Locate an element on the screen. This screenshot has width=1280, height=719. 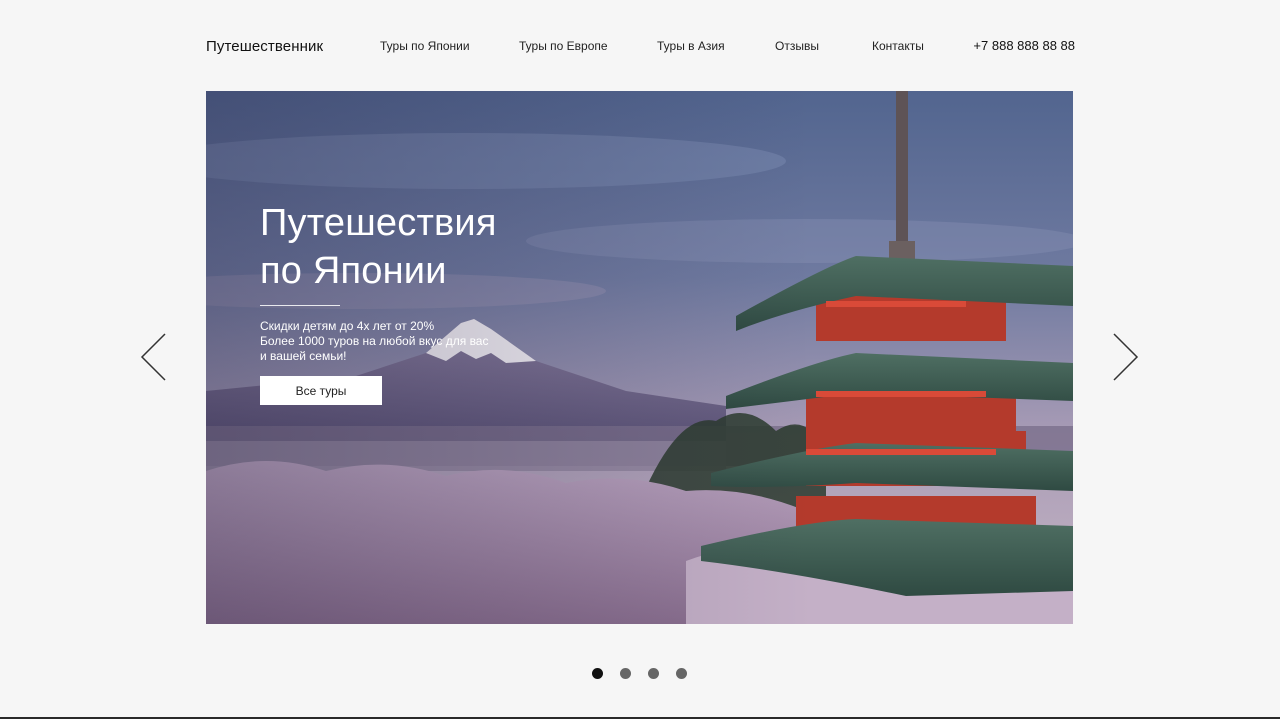
chevron-left-icon is located at coordinates (153, 357).